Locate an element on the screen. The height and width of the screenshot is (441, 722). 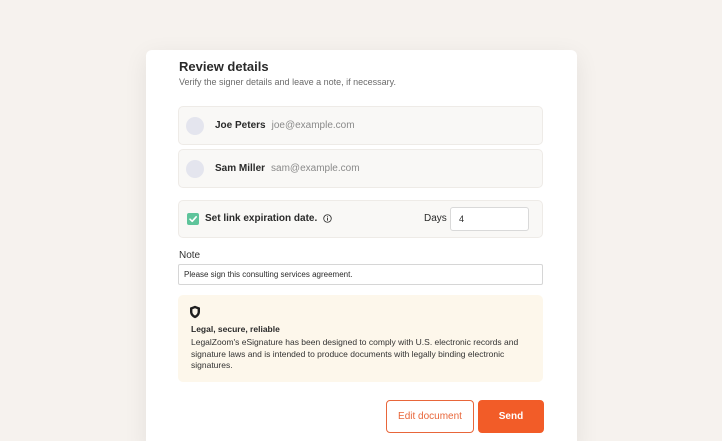
signer-name: Joe Peters is located at coordinates (240, 125).